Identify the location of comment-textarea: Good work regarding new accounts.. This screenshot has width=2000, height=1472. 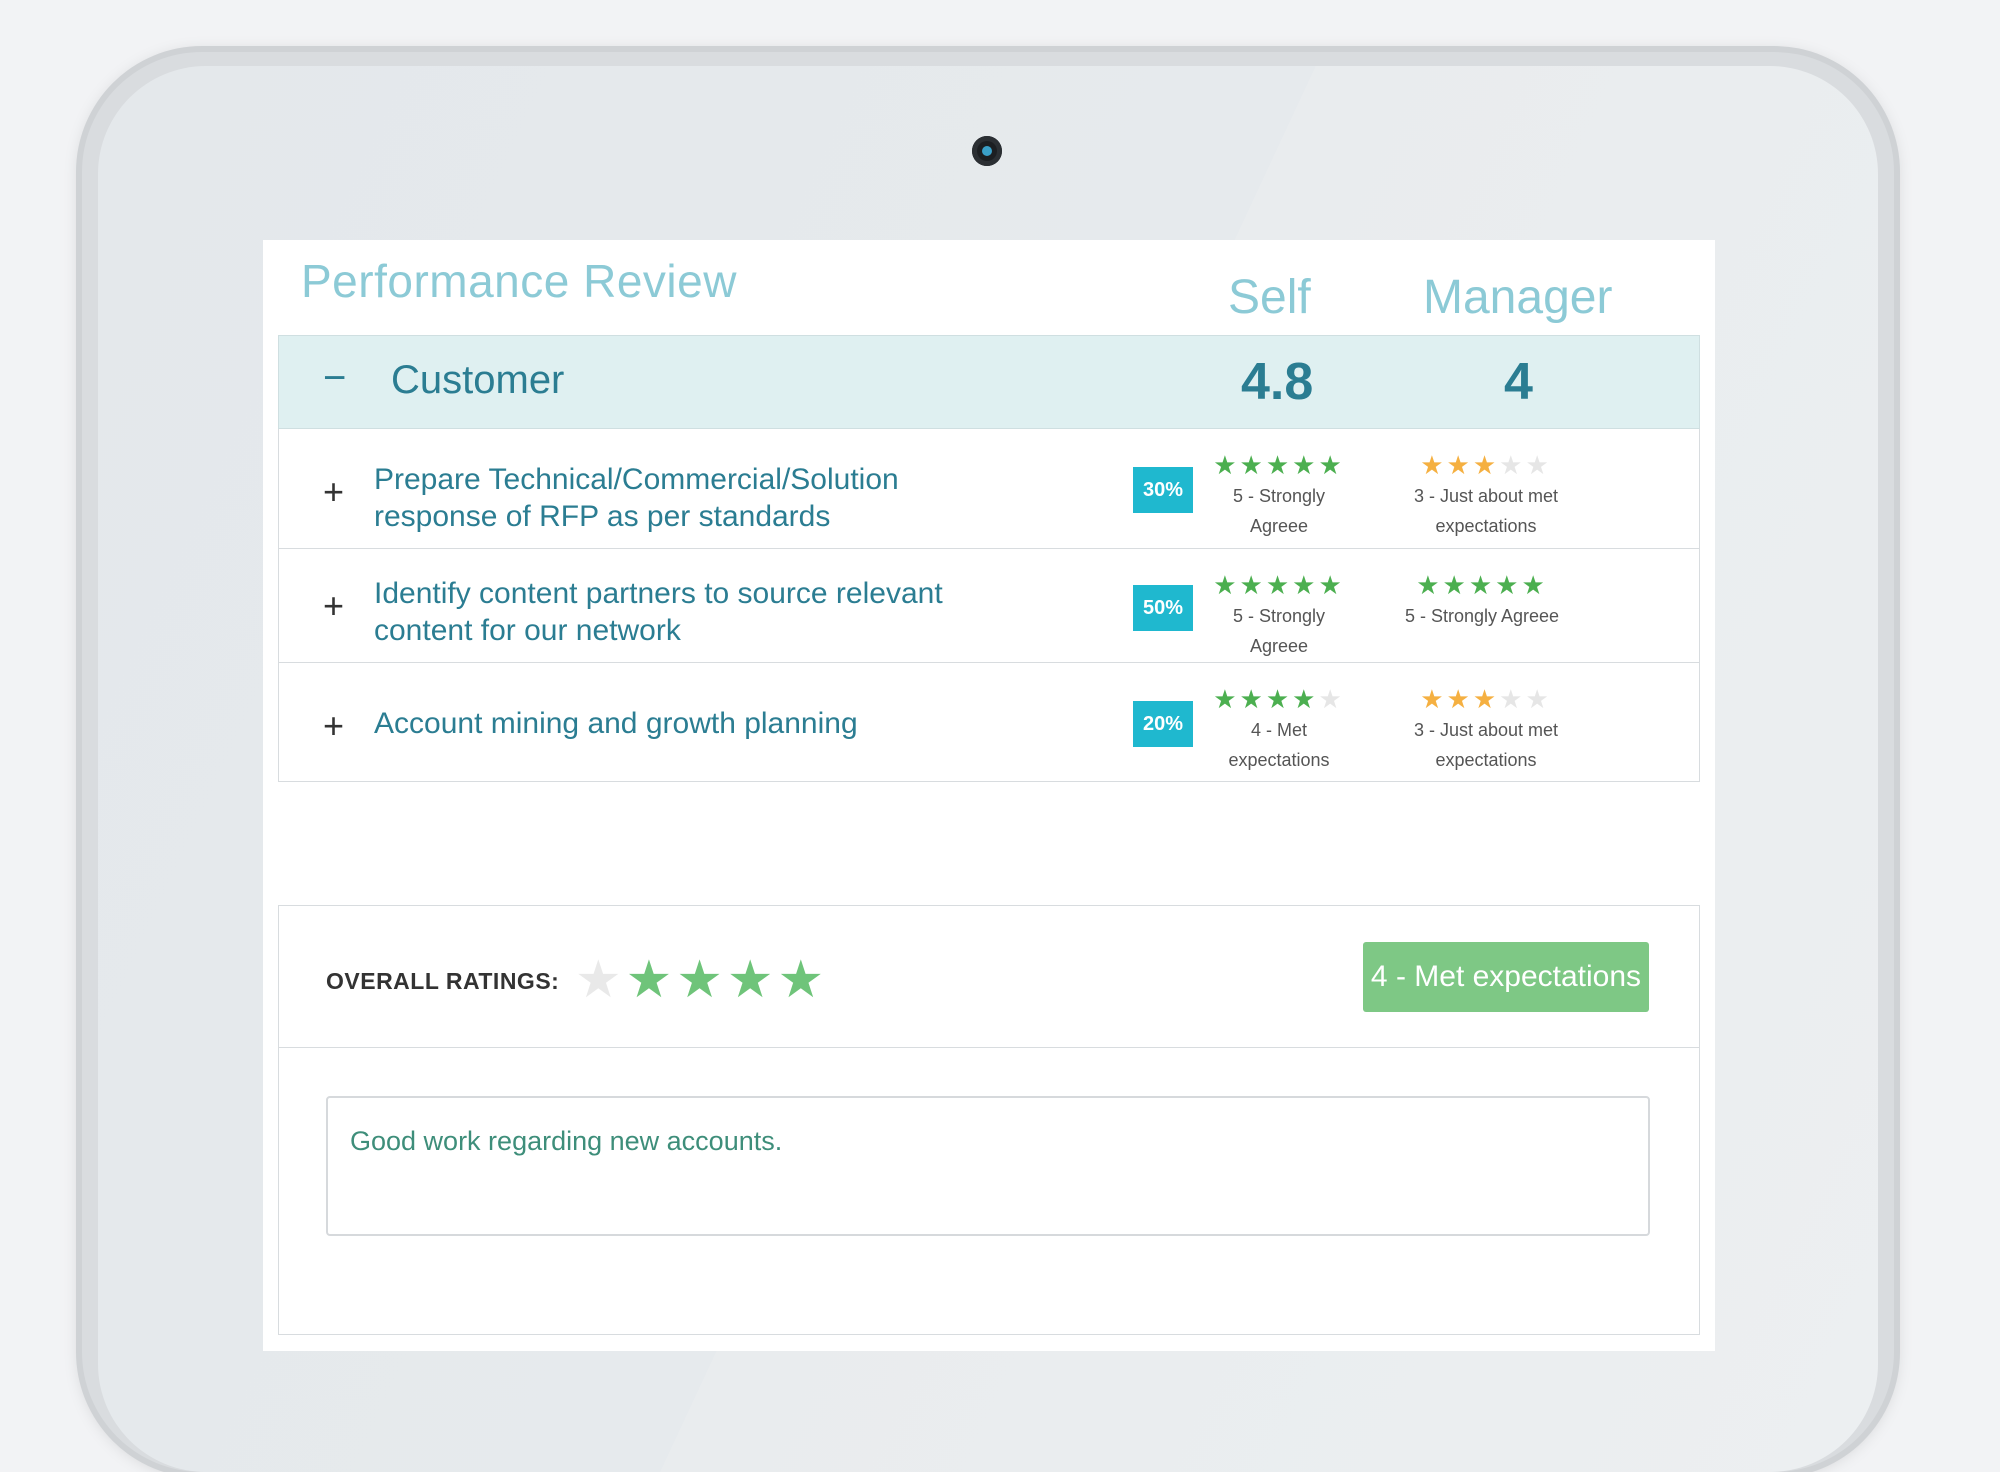
(988, 1166).